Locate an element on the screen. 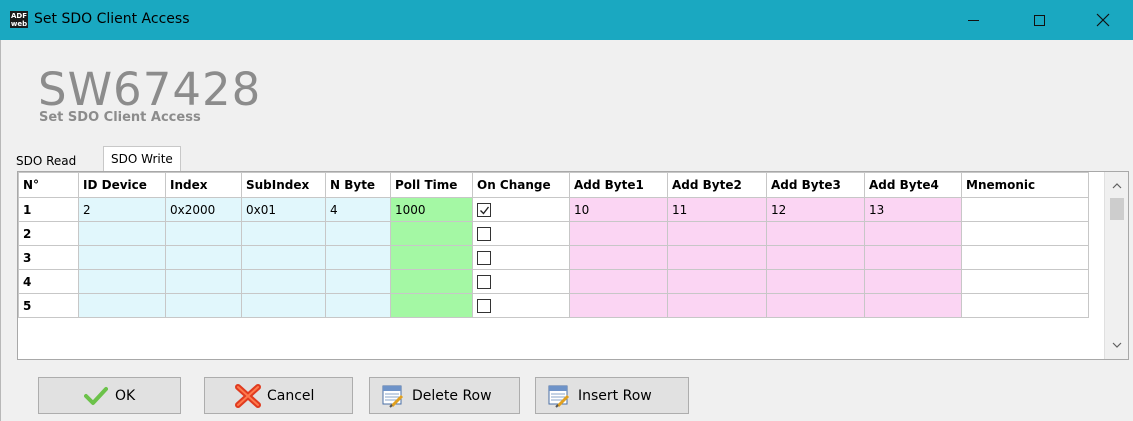 The height and width of the screenshot is (421, 1133). scroll-down-arrow is located at coordinates (1117, 345).